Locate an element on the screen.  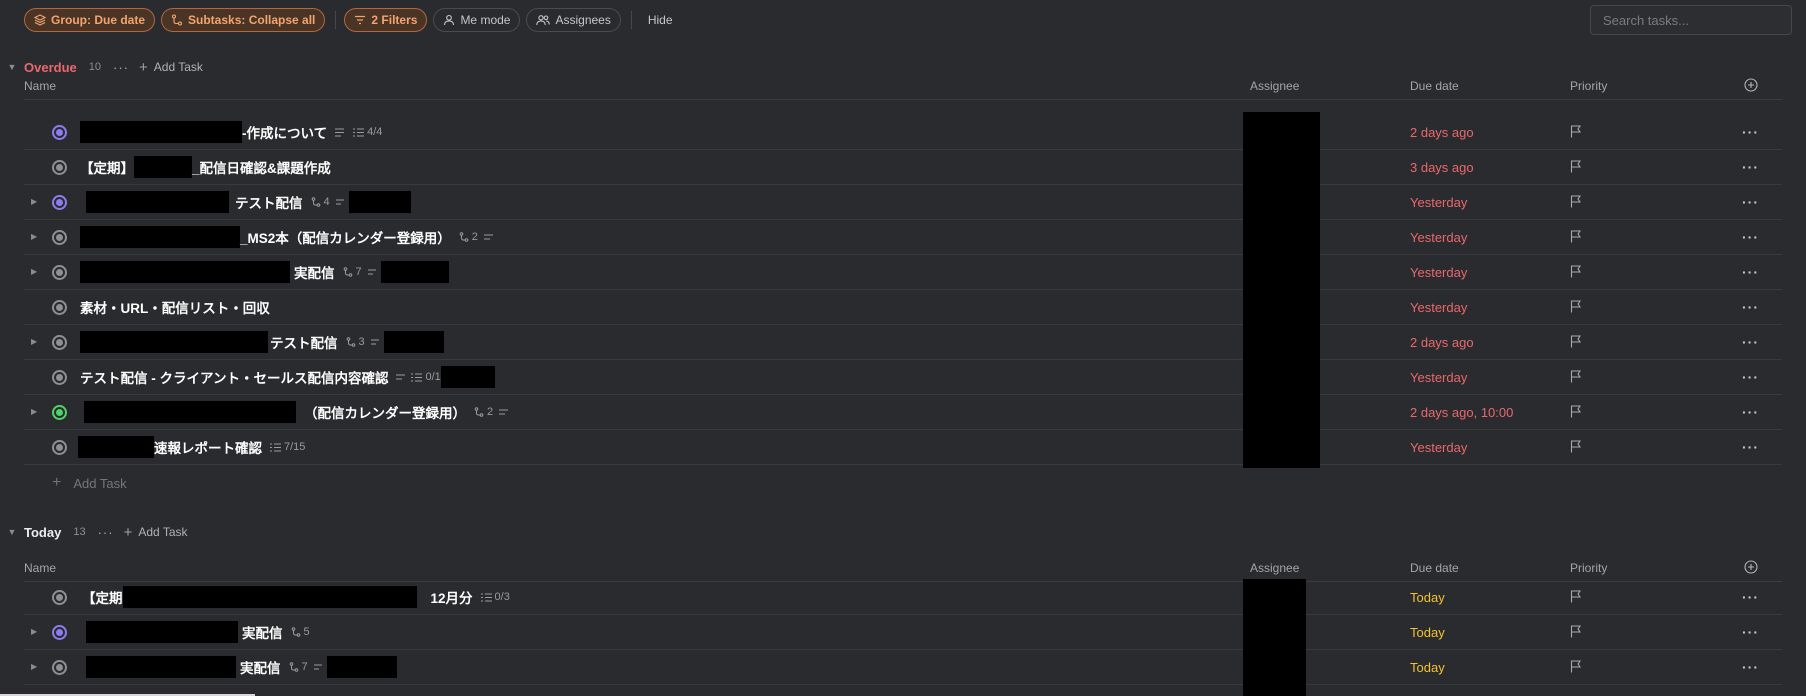
table-row: ▶ 実配信 5 Today ··· is located at coordinates (903, 632).